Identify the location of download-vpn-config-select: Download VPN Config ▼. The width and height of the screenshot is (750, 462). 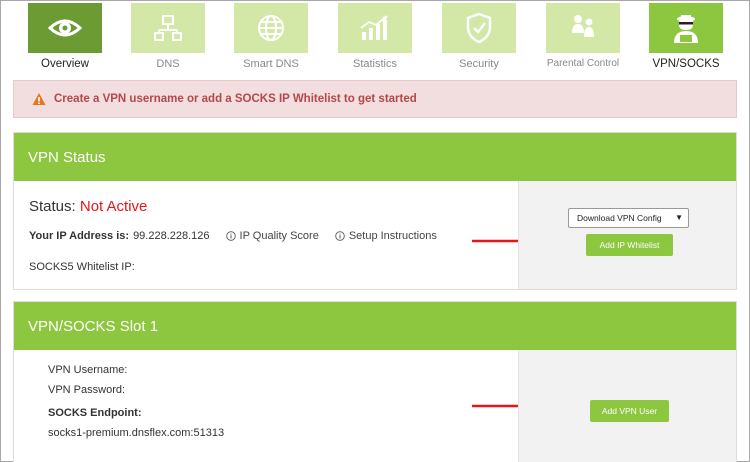
(628, 218).